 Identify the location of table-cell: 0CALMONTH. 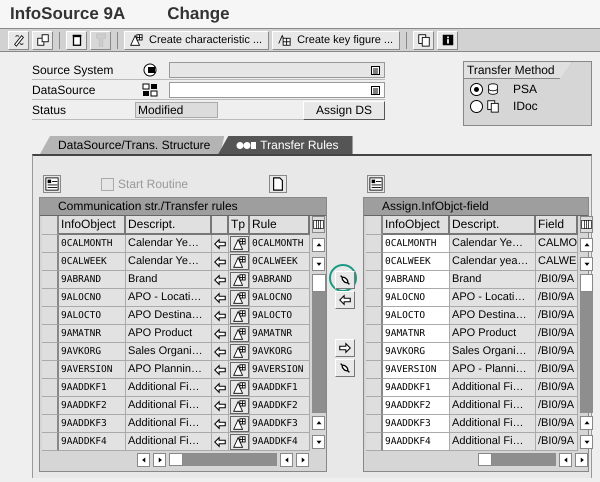
(416, 244).